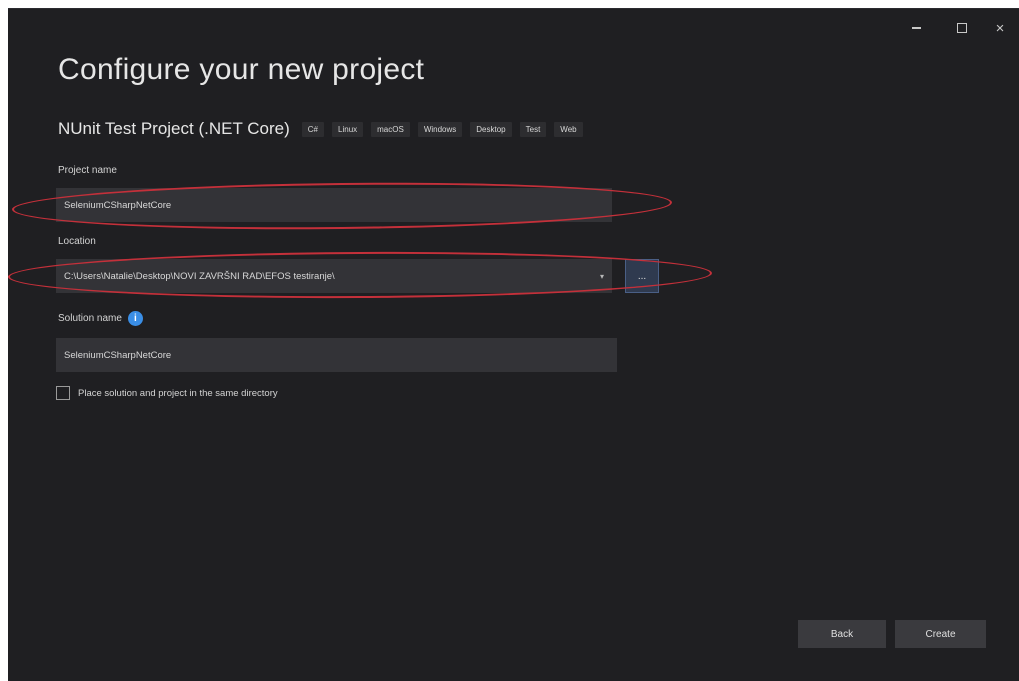 The image size is (1019, 681). What do you see at coordinates (491, 129) in the screenshot?
I see `tag-desktop: Desktop` at bounding box center [491, 129].